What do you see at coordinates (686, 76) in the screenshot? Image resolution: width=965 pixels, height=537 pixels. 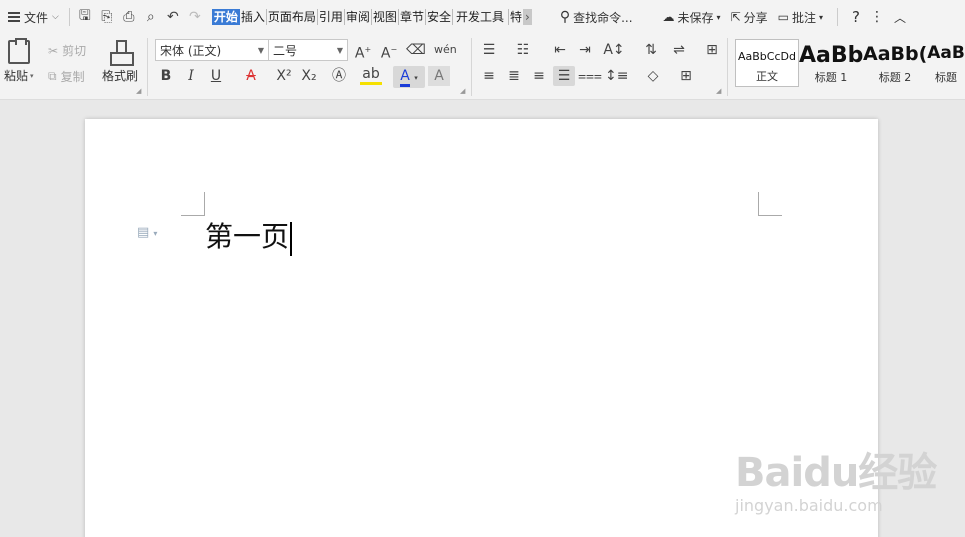 I see `borders-icon: ⊞` at bounding box center [686, 76].